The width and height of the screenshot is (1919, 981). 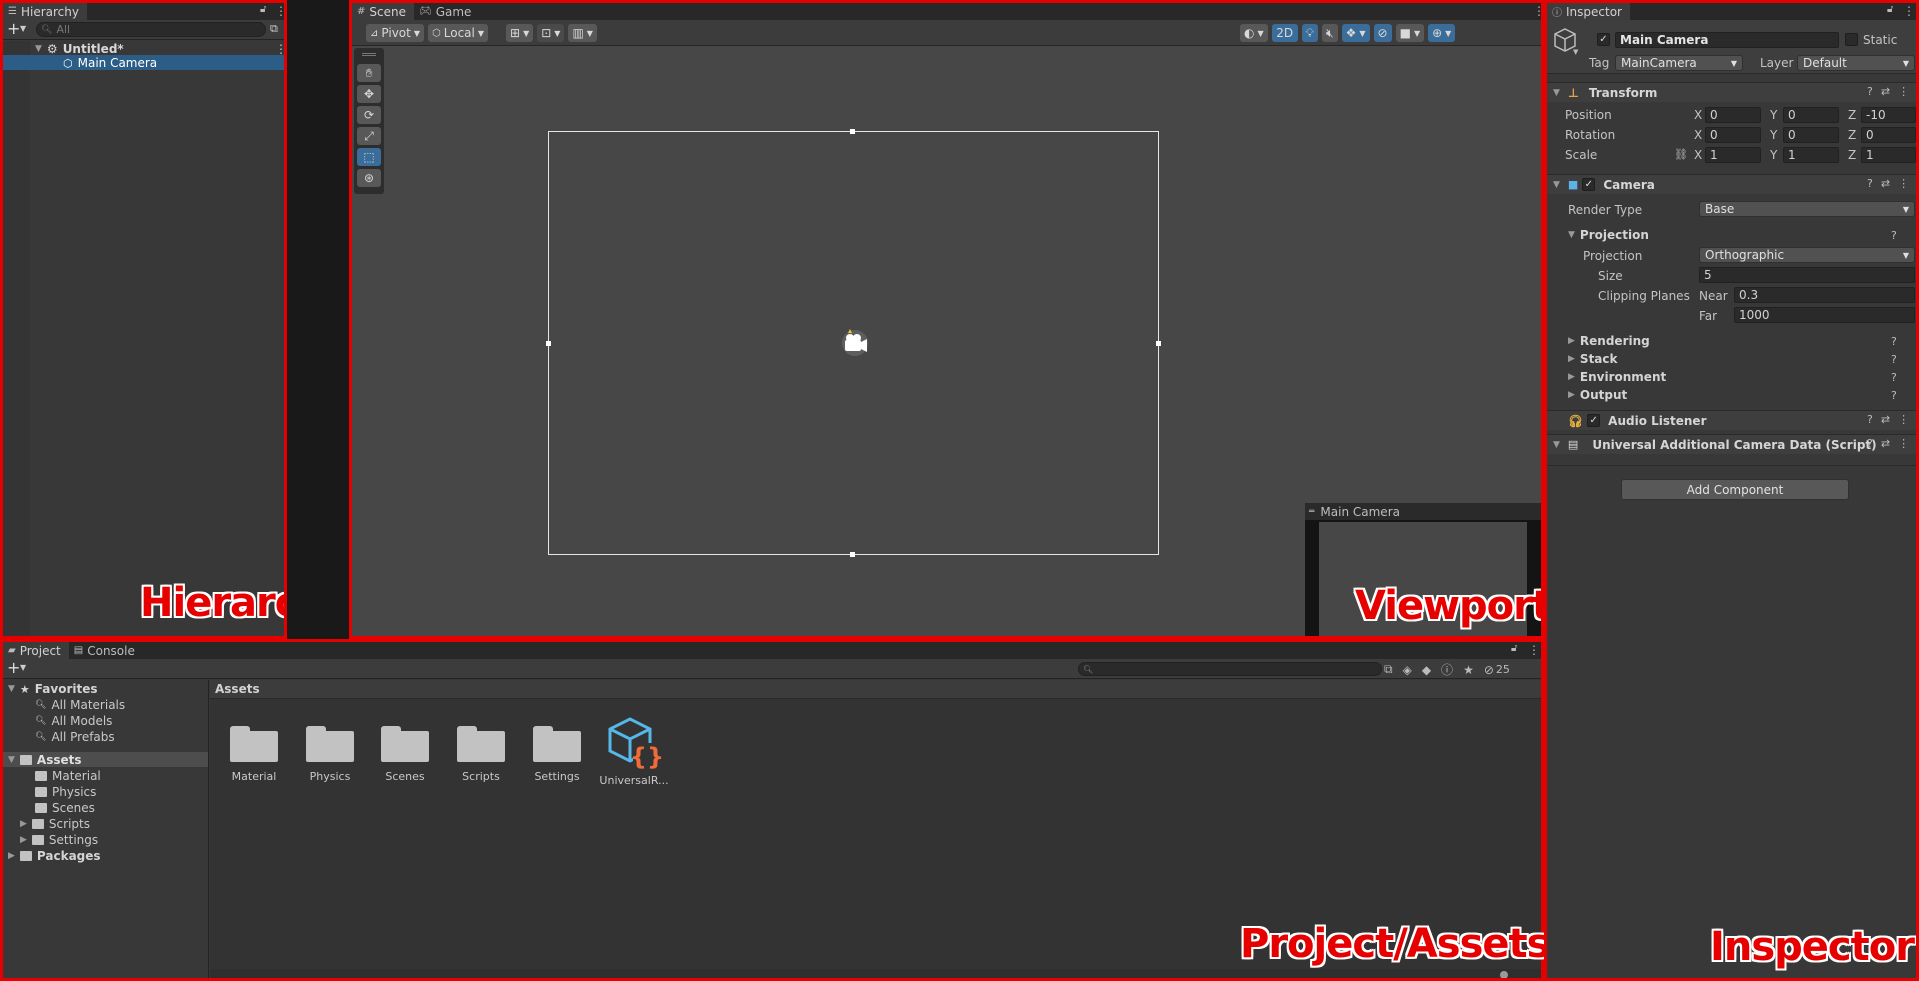 I want to click on asset-folder-material: Material, so click(x=254, y=752).